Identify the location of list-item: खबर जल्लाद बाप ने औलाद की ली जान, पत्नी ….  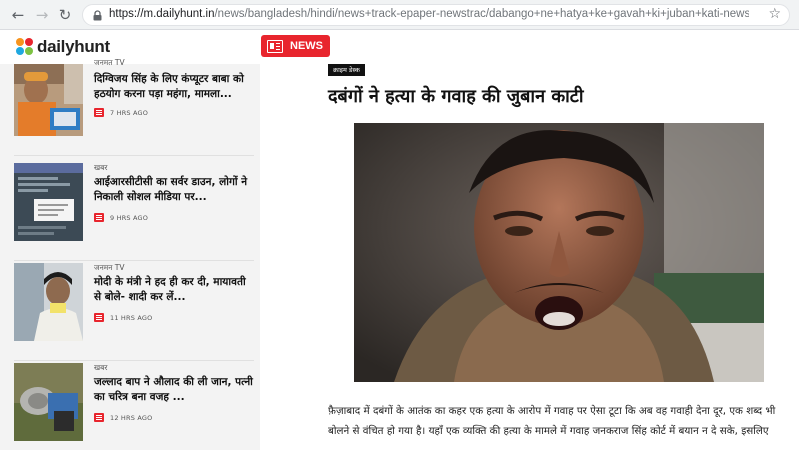
(134, 406).